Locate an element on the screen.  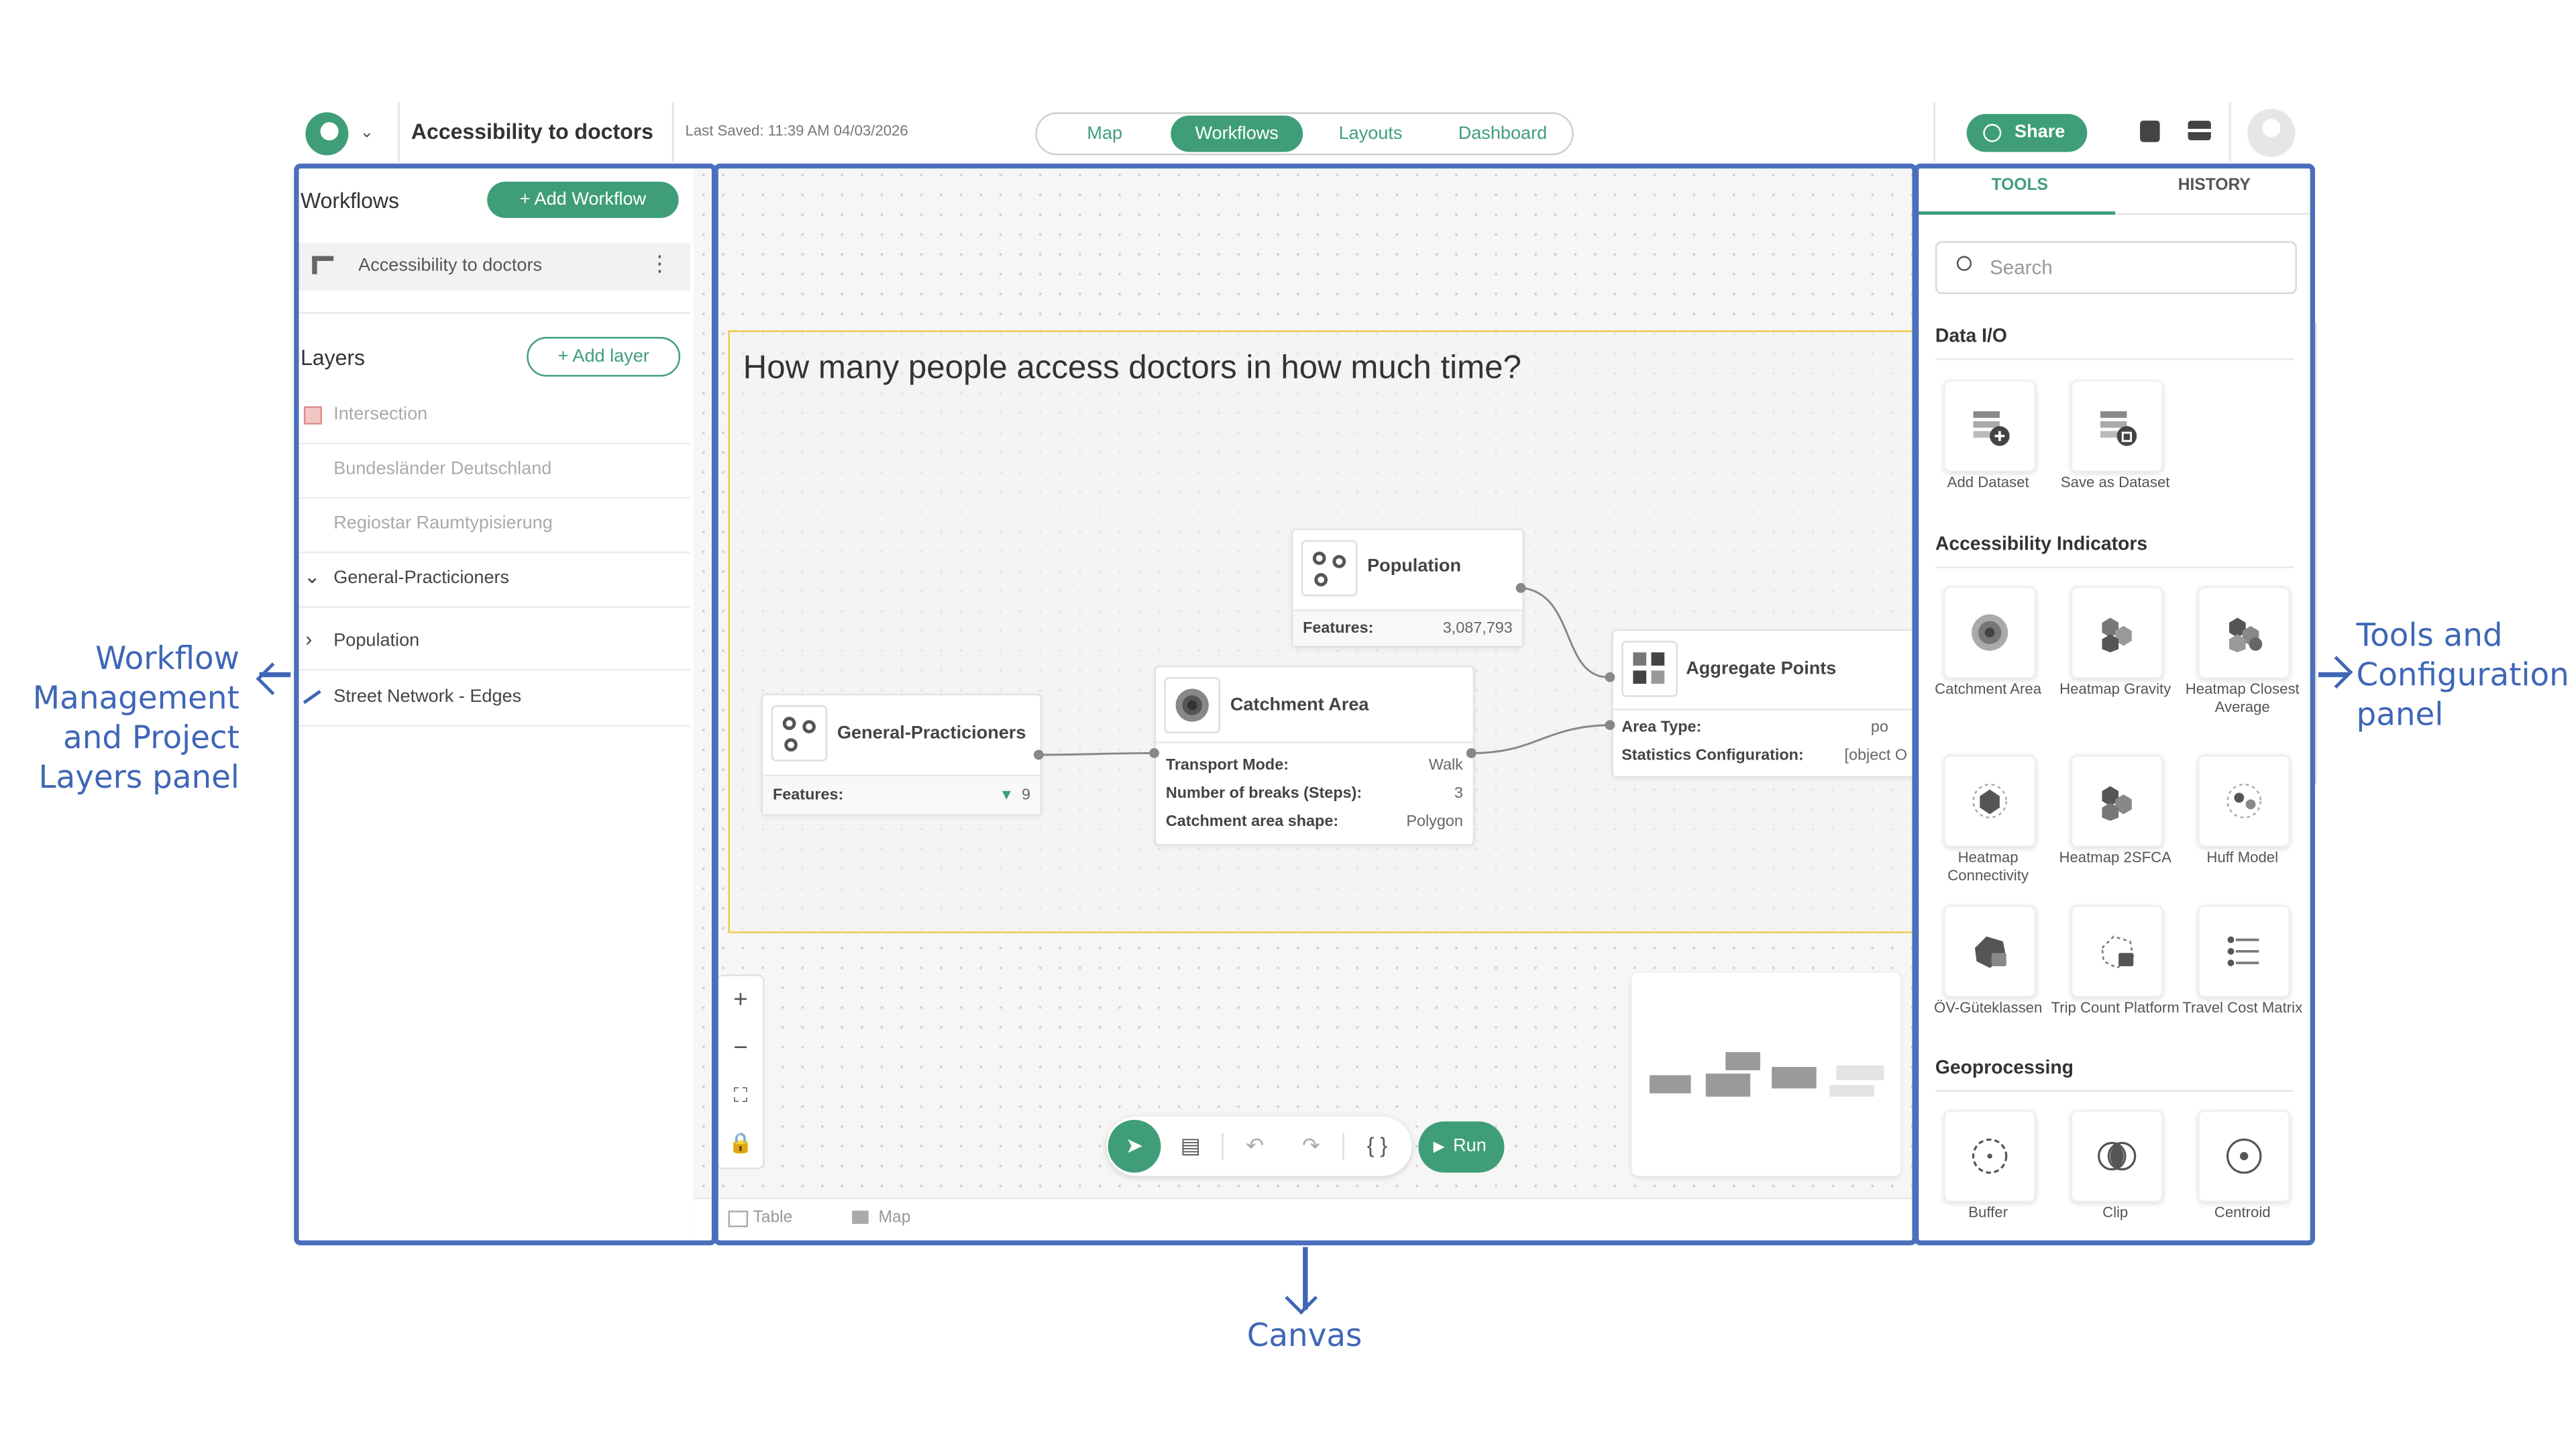
left-panel-highlight is located at coordinates (505, 704).